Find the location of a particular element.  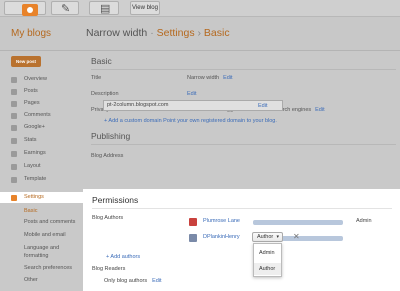

sidebar-item-overview: Overview is located at coordinates (41, 79).